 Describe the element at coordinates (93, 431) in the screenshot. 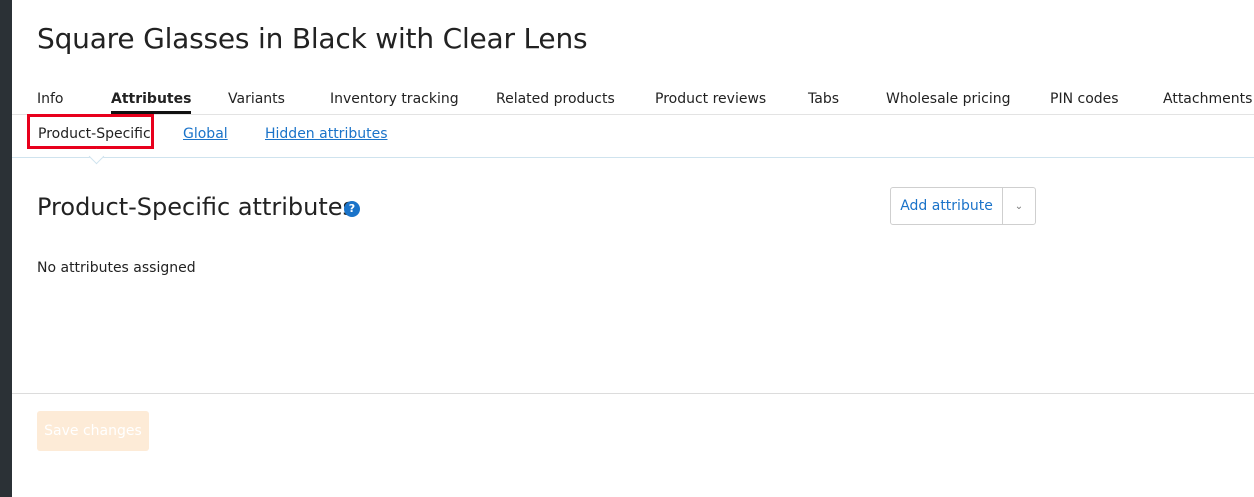

I see `save-changes-button: Save changes` at that location.